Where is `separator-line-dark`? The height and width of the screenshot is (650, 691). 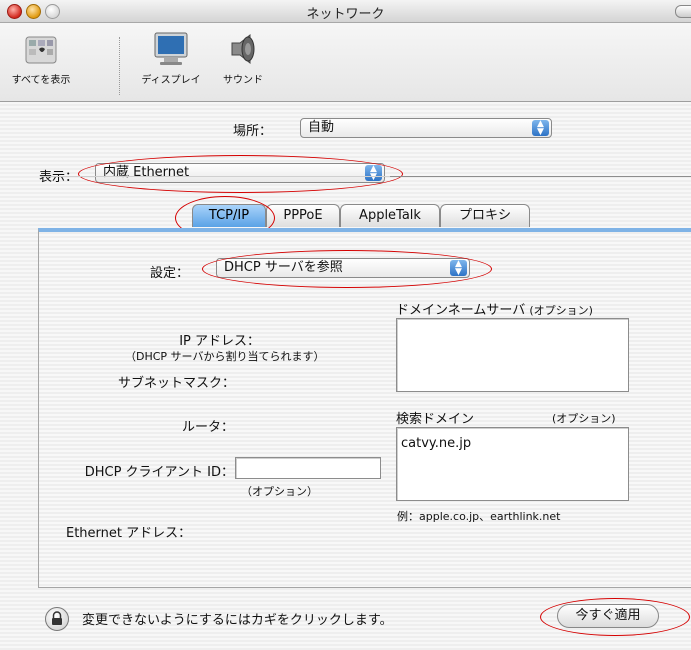
separator-line-dark is located at coordinates (540, 176).